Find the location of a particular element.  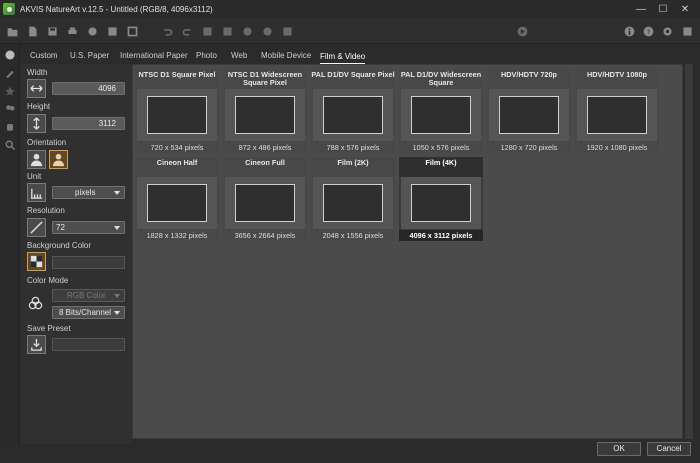

bits-value: 8 Bits/Channel is located at coordinates (85, 312).